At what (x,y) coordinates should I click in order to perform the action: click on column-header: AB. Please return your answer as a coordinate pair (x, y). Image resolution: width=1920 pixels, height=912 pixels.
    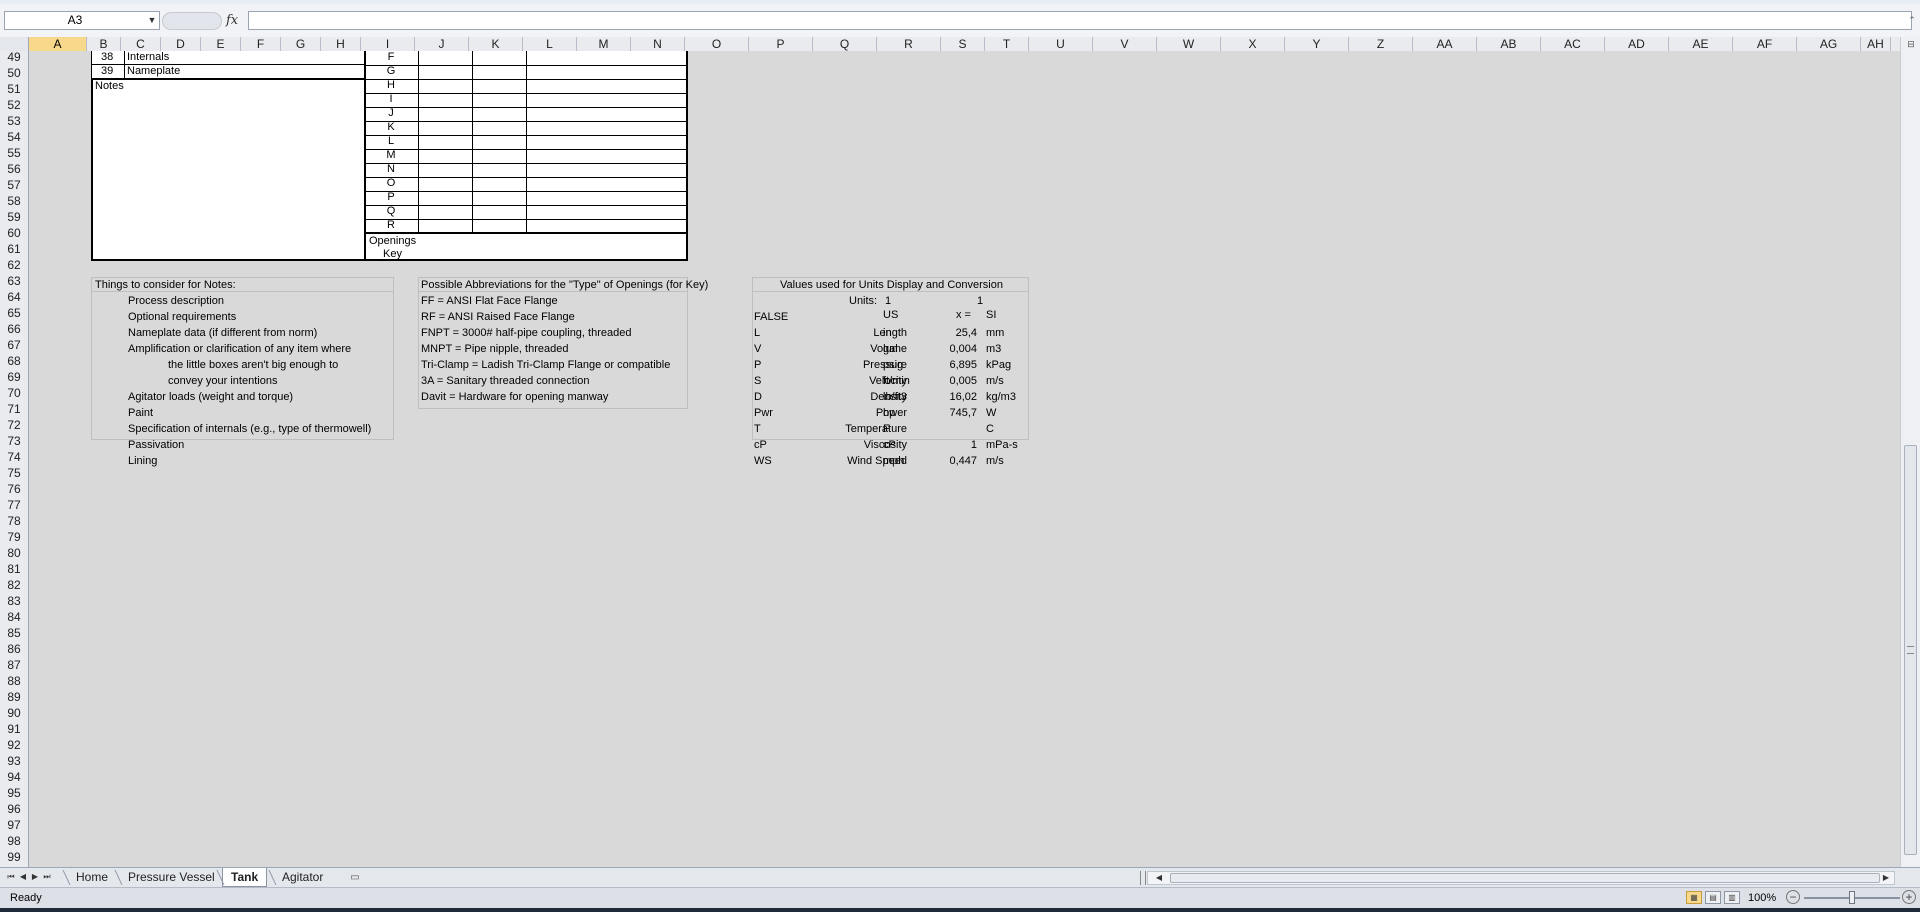
    Looking at the image, I should click on (1509, 44).